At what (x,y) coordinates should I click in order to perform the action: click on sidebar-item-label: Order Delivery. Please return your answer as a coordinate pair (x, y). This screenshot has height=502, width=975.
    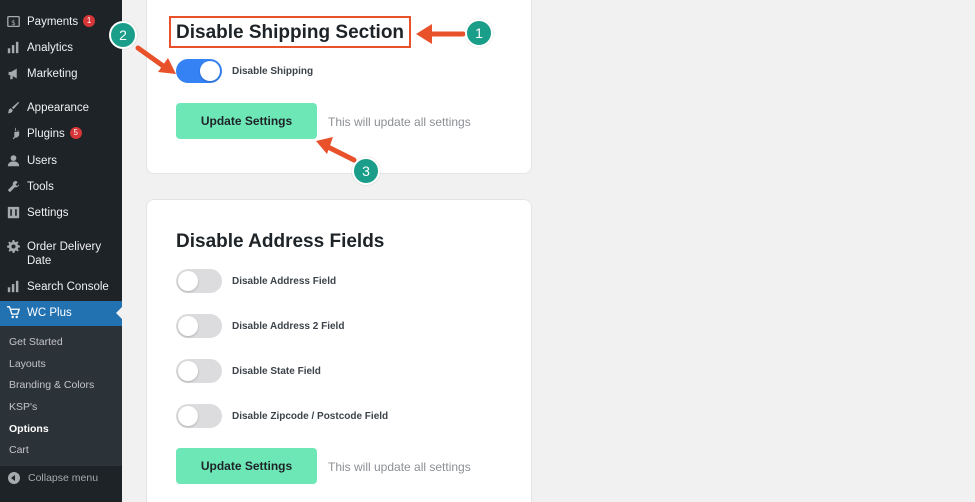
    Looking at the image, I should click on (64, 247).